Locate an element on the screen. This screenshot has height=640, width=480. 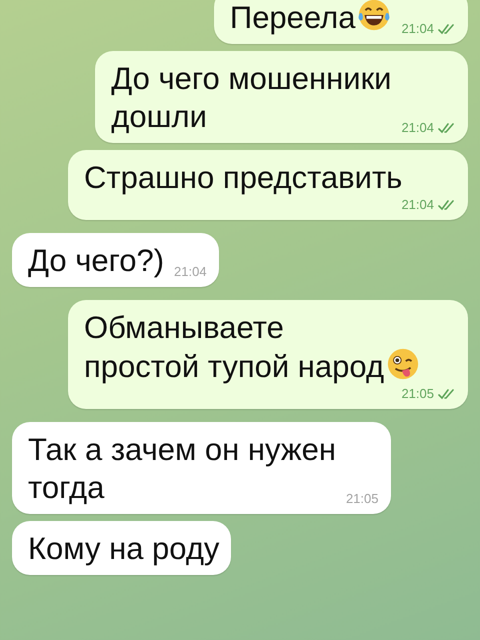
message-text: Кому на роду is located at coordinates (124, 548).